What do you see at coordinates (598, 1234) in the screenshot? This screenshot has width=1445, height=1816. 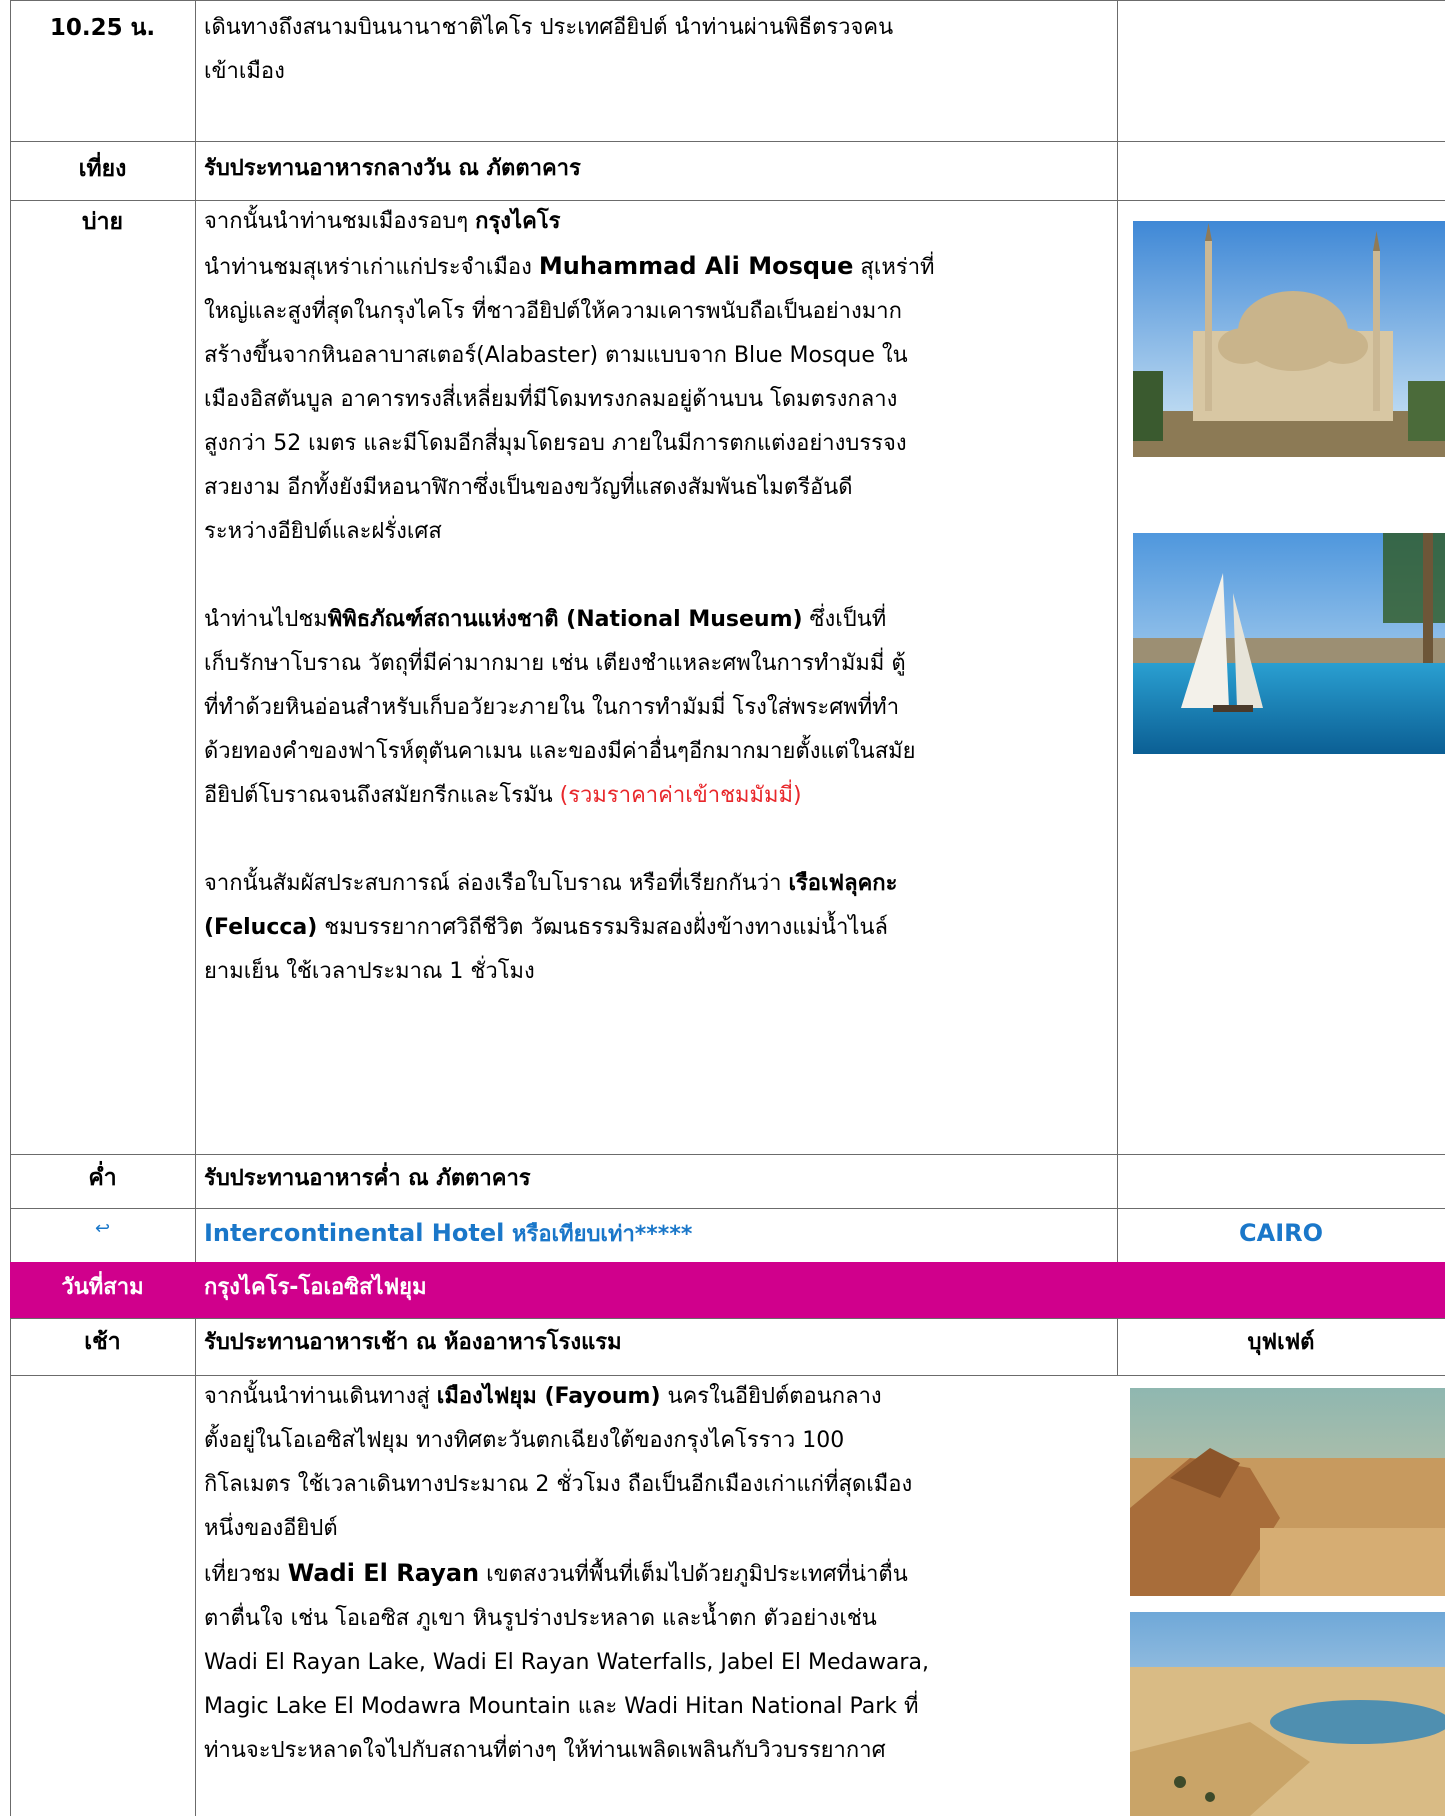 I see `hotel-rating: หรือเทียบเท่า*****` at bounding box center [598, 1234].